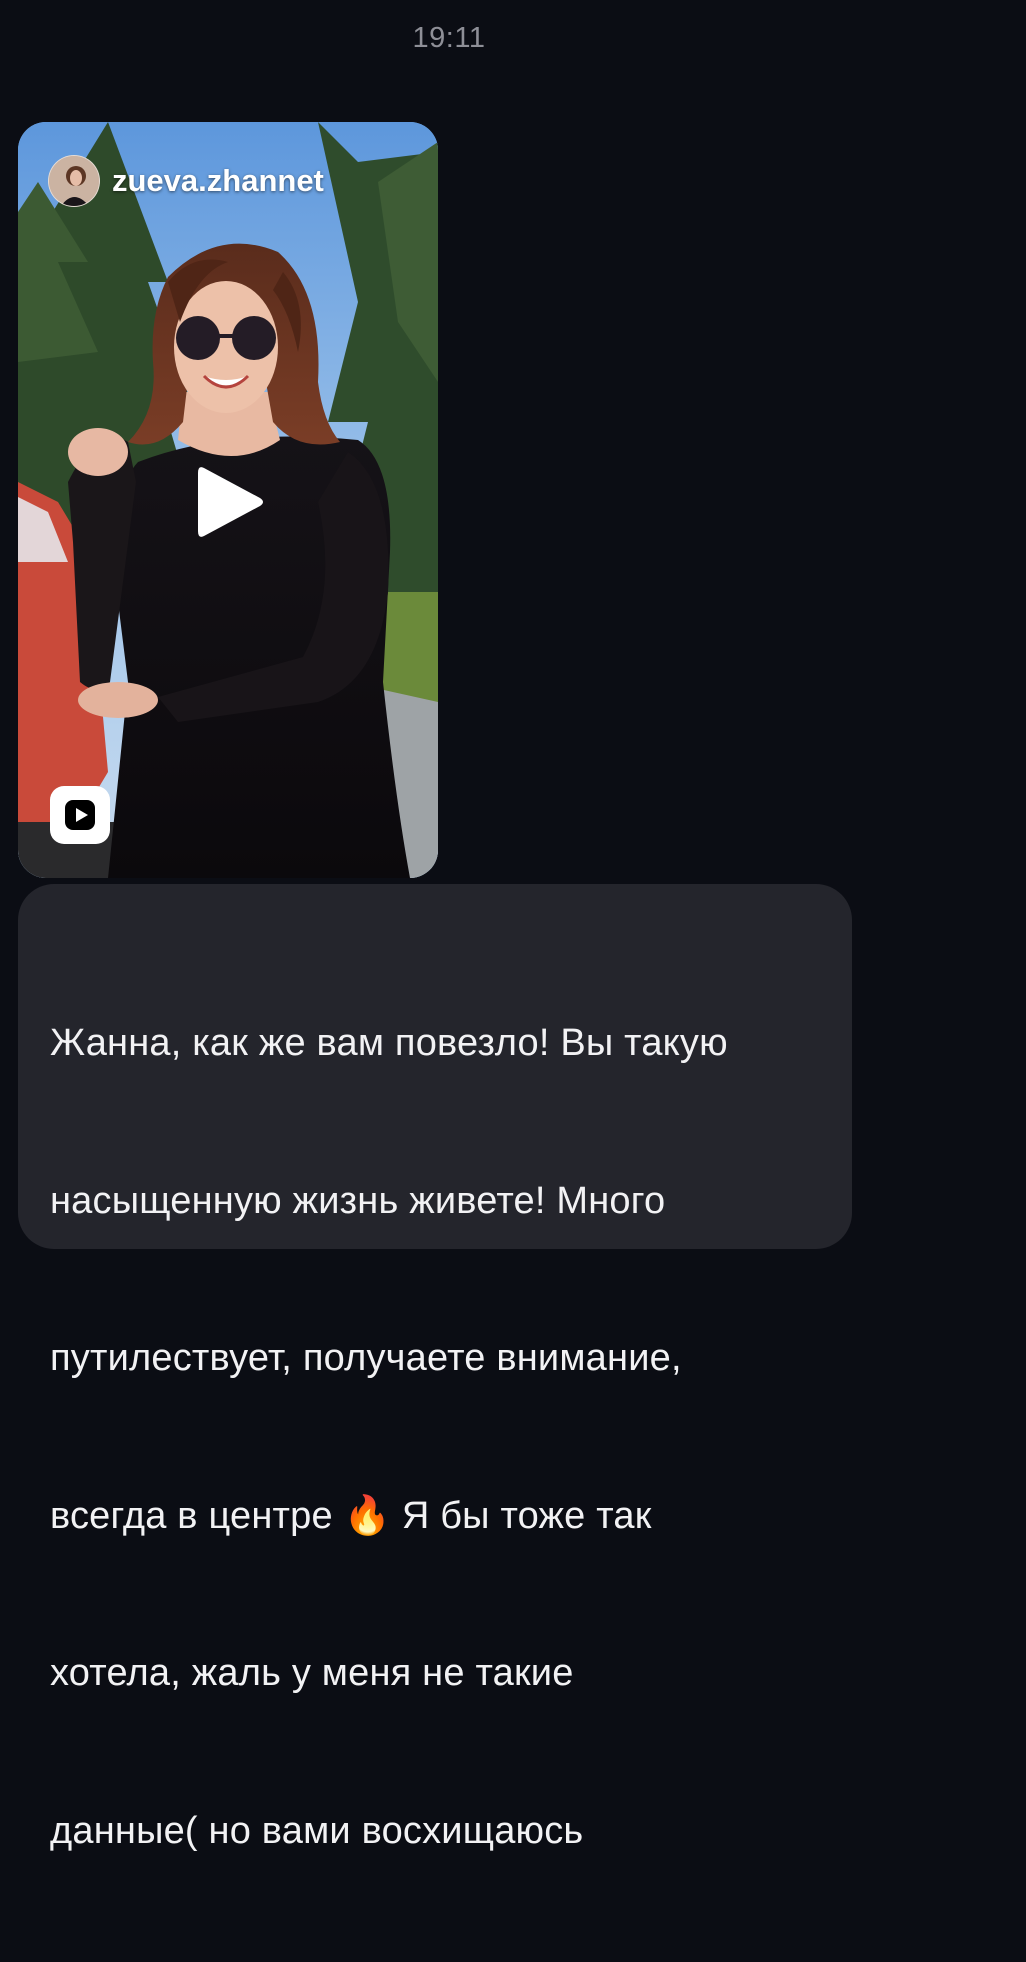 The height and width of the screenshot is (1962, 1026). I want to click on play-icon, so click(230, 502).